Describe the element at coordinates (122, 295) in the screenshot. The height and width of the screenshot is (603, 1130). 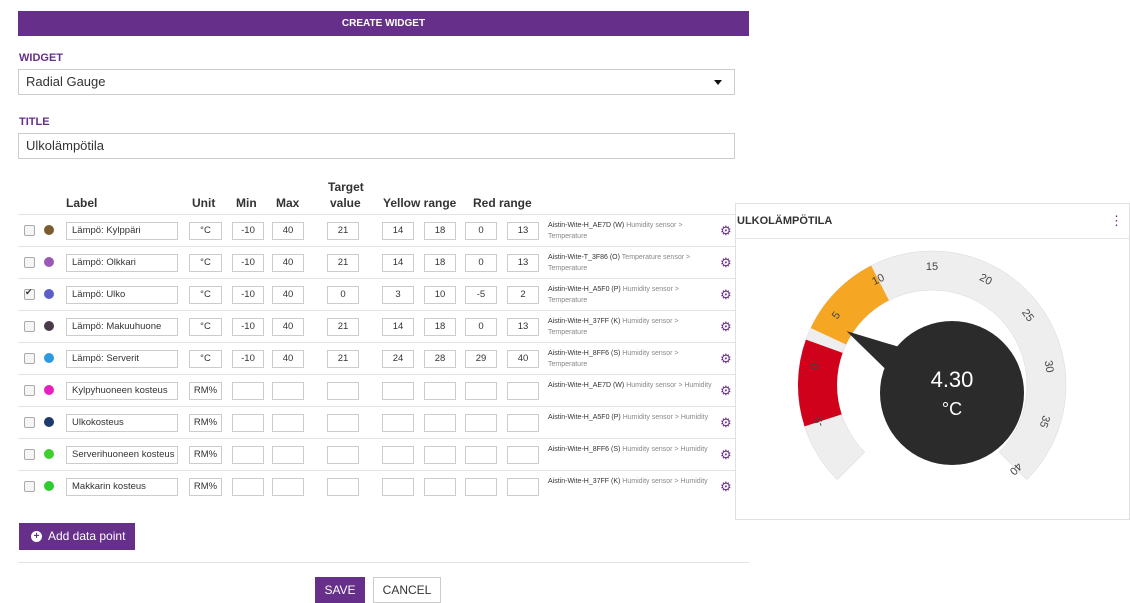
I see `label-input: Lämpö: Ulko` at that location.